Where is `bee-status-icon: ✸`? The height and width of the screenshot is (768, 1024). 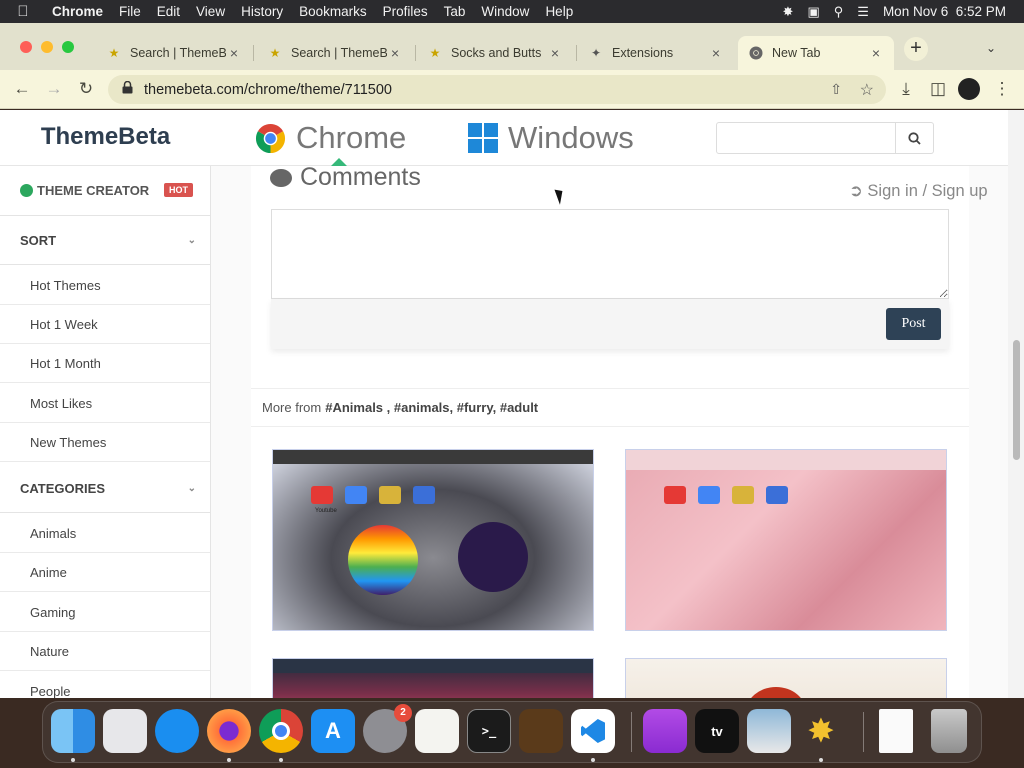
bee-status-icon: ✸ is located at coordinates (788, 12).